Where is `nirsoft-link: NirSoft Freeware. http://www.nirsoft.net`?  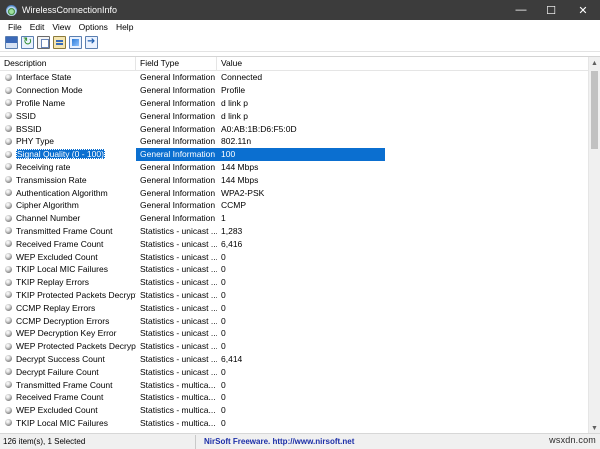
nirsoft-link: NirSoft Freeware. http://www.nirsoft.net is located at coordinates (275, 441).